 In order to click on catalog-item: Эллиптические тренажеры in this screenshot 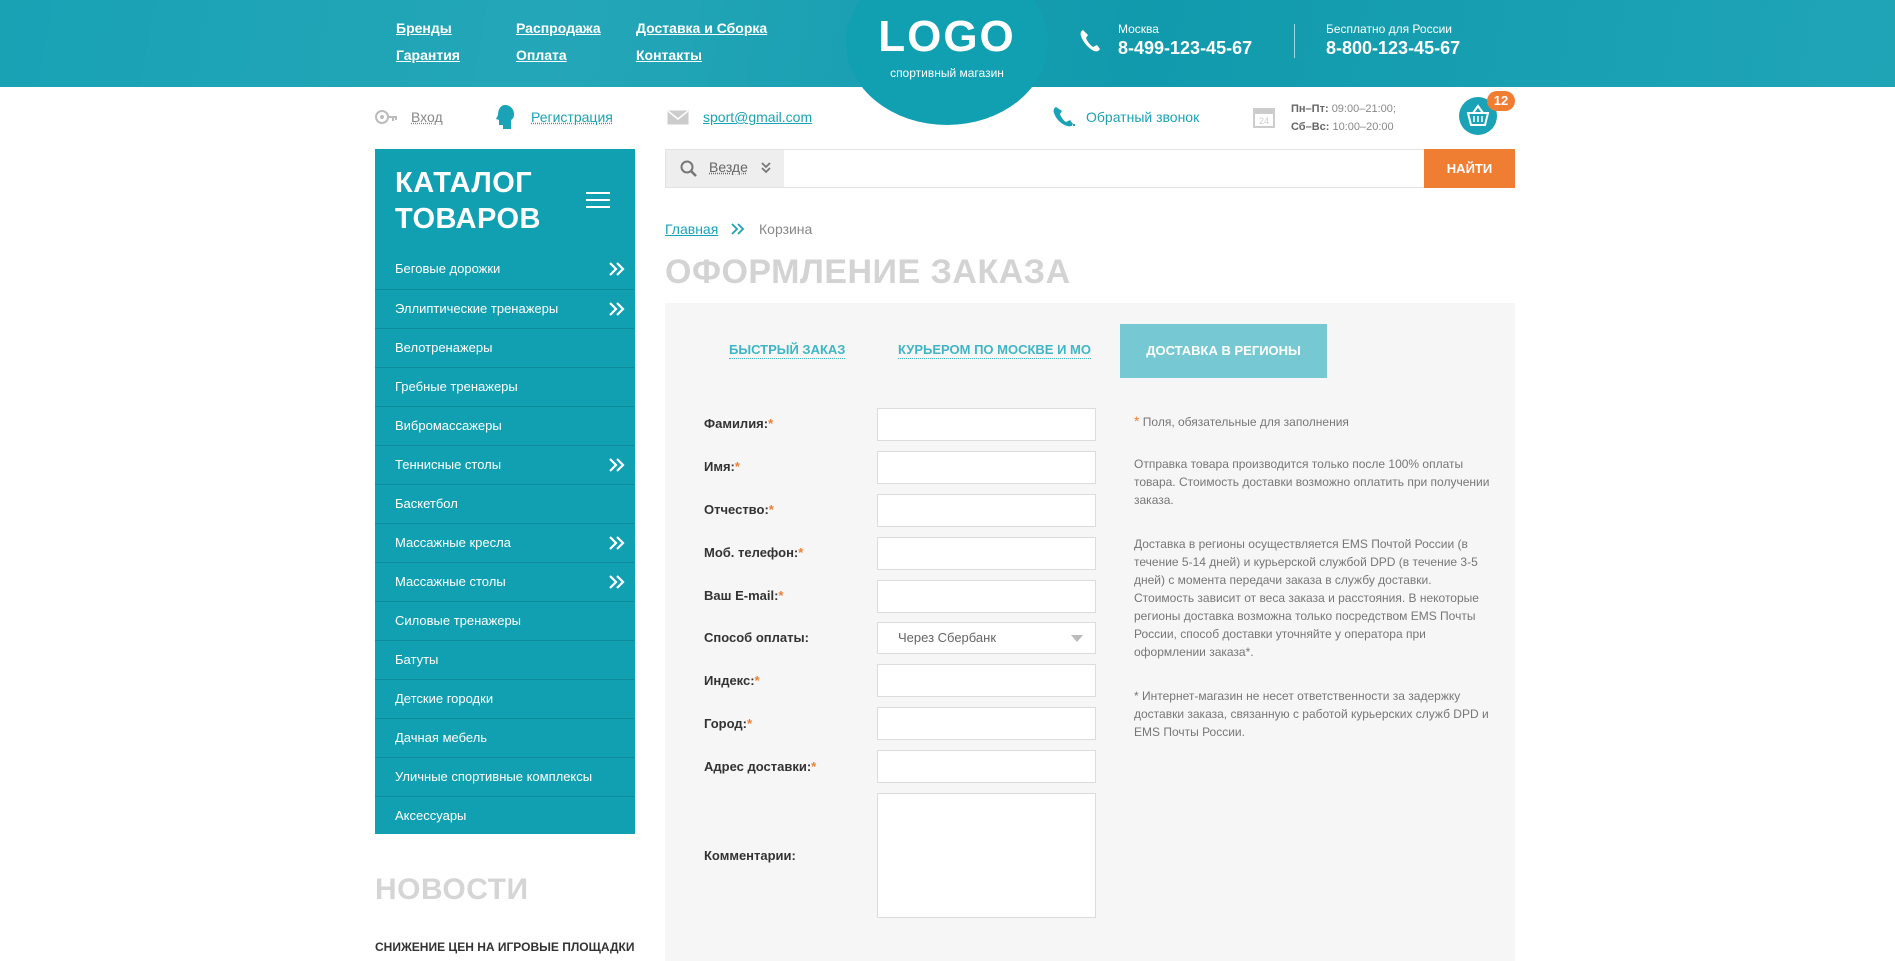, I will do `click(505, 308)`.